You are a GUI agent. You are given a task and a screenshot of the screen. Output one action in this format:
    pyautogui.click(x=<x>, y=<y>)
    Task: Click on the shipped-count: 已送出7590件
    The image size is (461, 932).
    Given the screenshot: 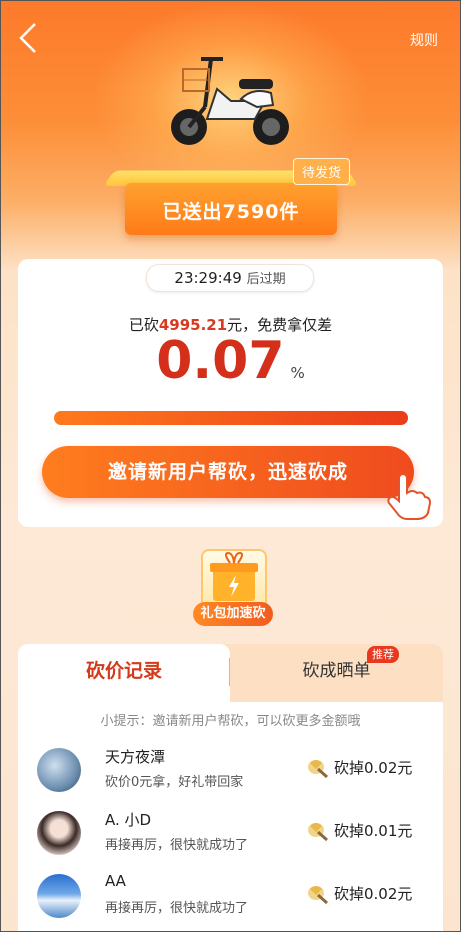 What is the action you would take?
    pyautogui.click(x=231, y=212)
    